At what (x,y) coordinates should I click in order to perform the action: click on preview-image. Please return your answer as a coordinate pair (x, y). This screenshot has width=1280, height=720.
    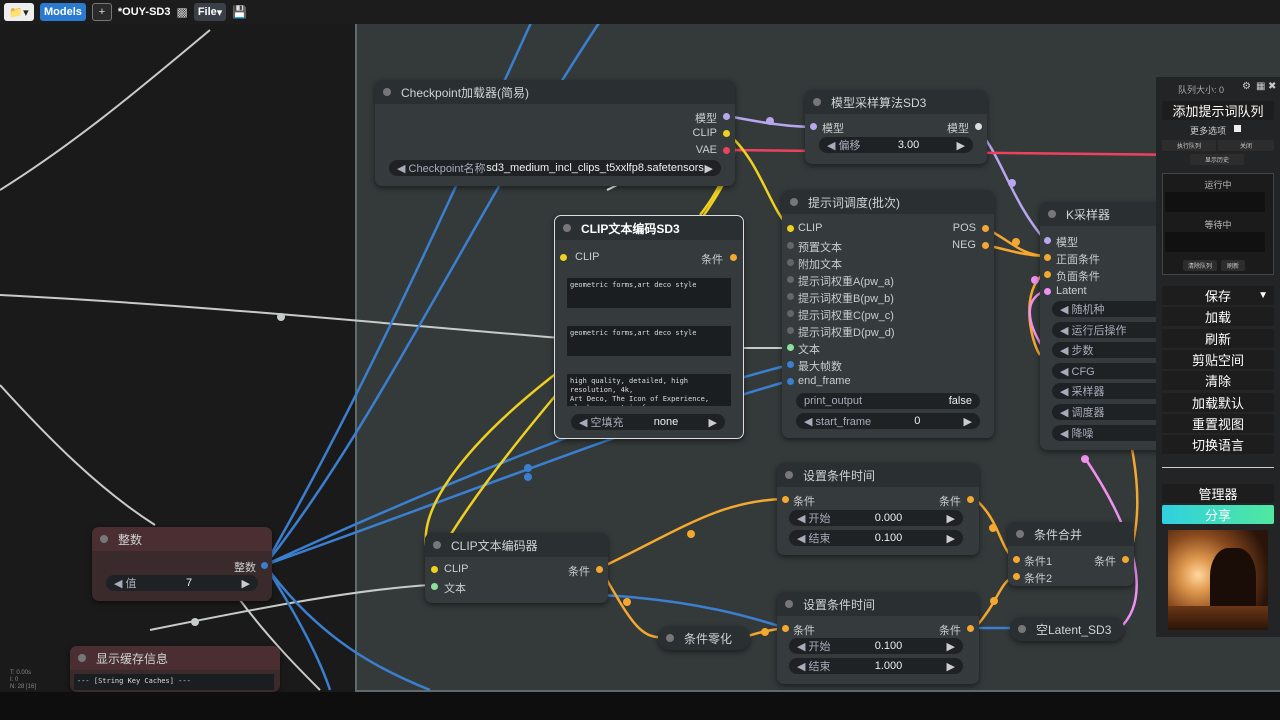
    Looking at the image, I should click on (1218, 580).